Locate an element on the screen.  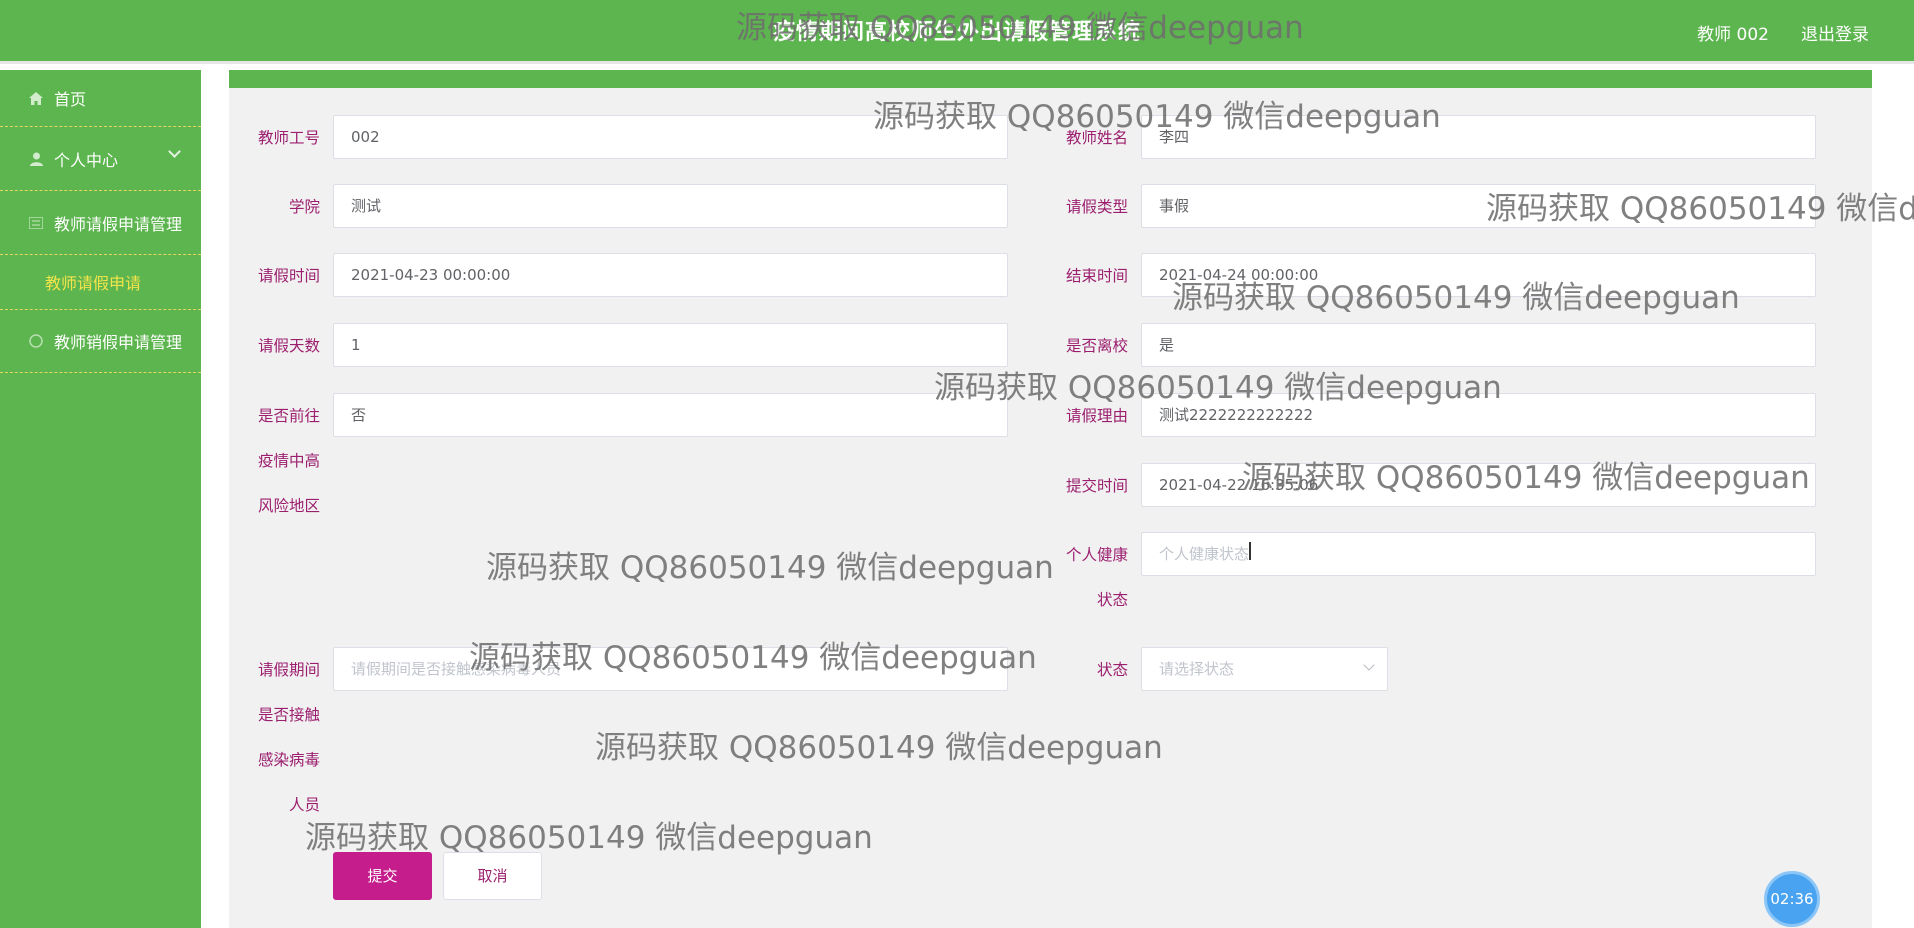
sidebar-item-leave-management: 教师请假申请管理 is located at coordinates (100, 223).